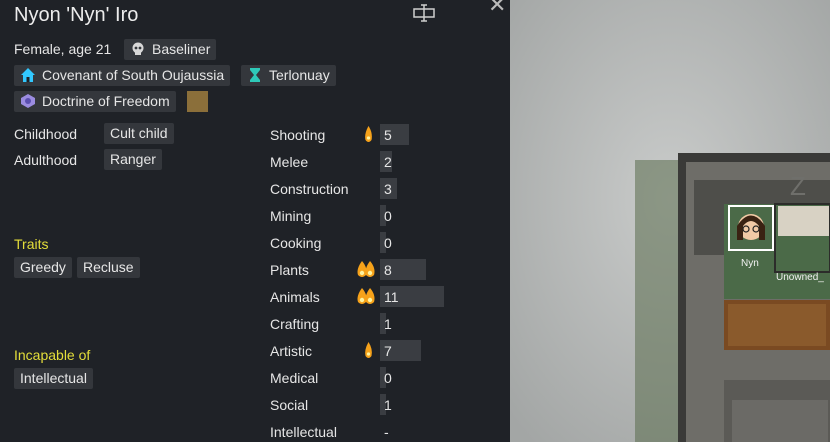 The image size is (830, 442). Describe the element at coordinates (388, 351) in the screenshot. I see `skill-value: 7` at that location.